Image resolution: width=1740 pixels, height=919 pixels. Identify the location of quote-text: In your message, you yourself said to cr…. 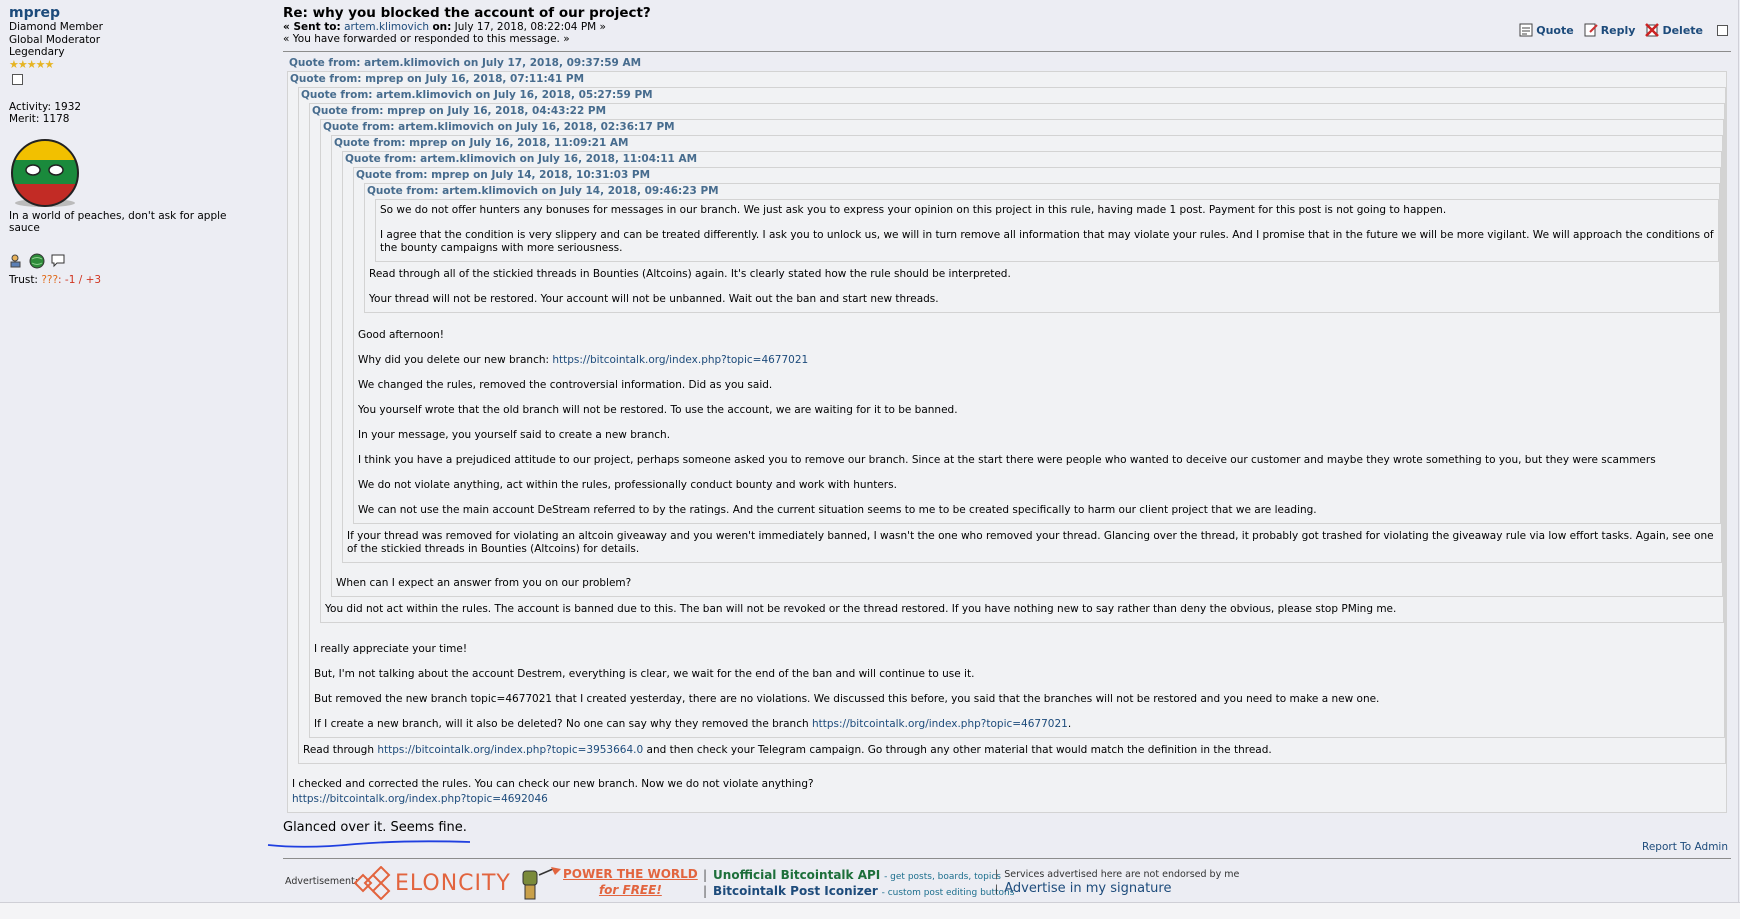
(514, 435).